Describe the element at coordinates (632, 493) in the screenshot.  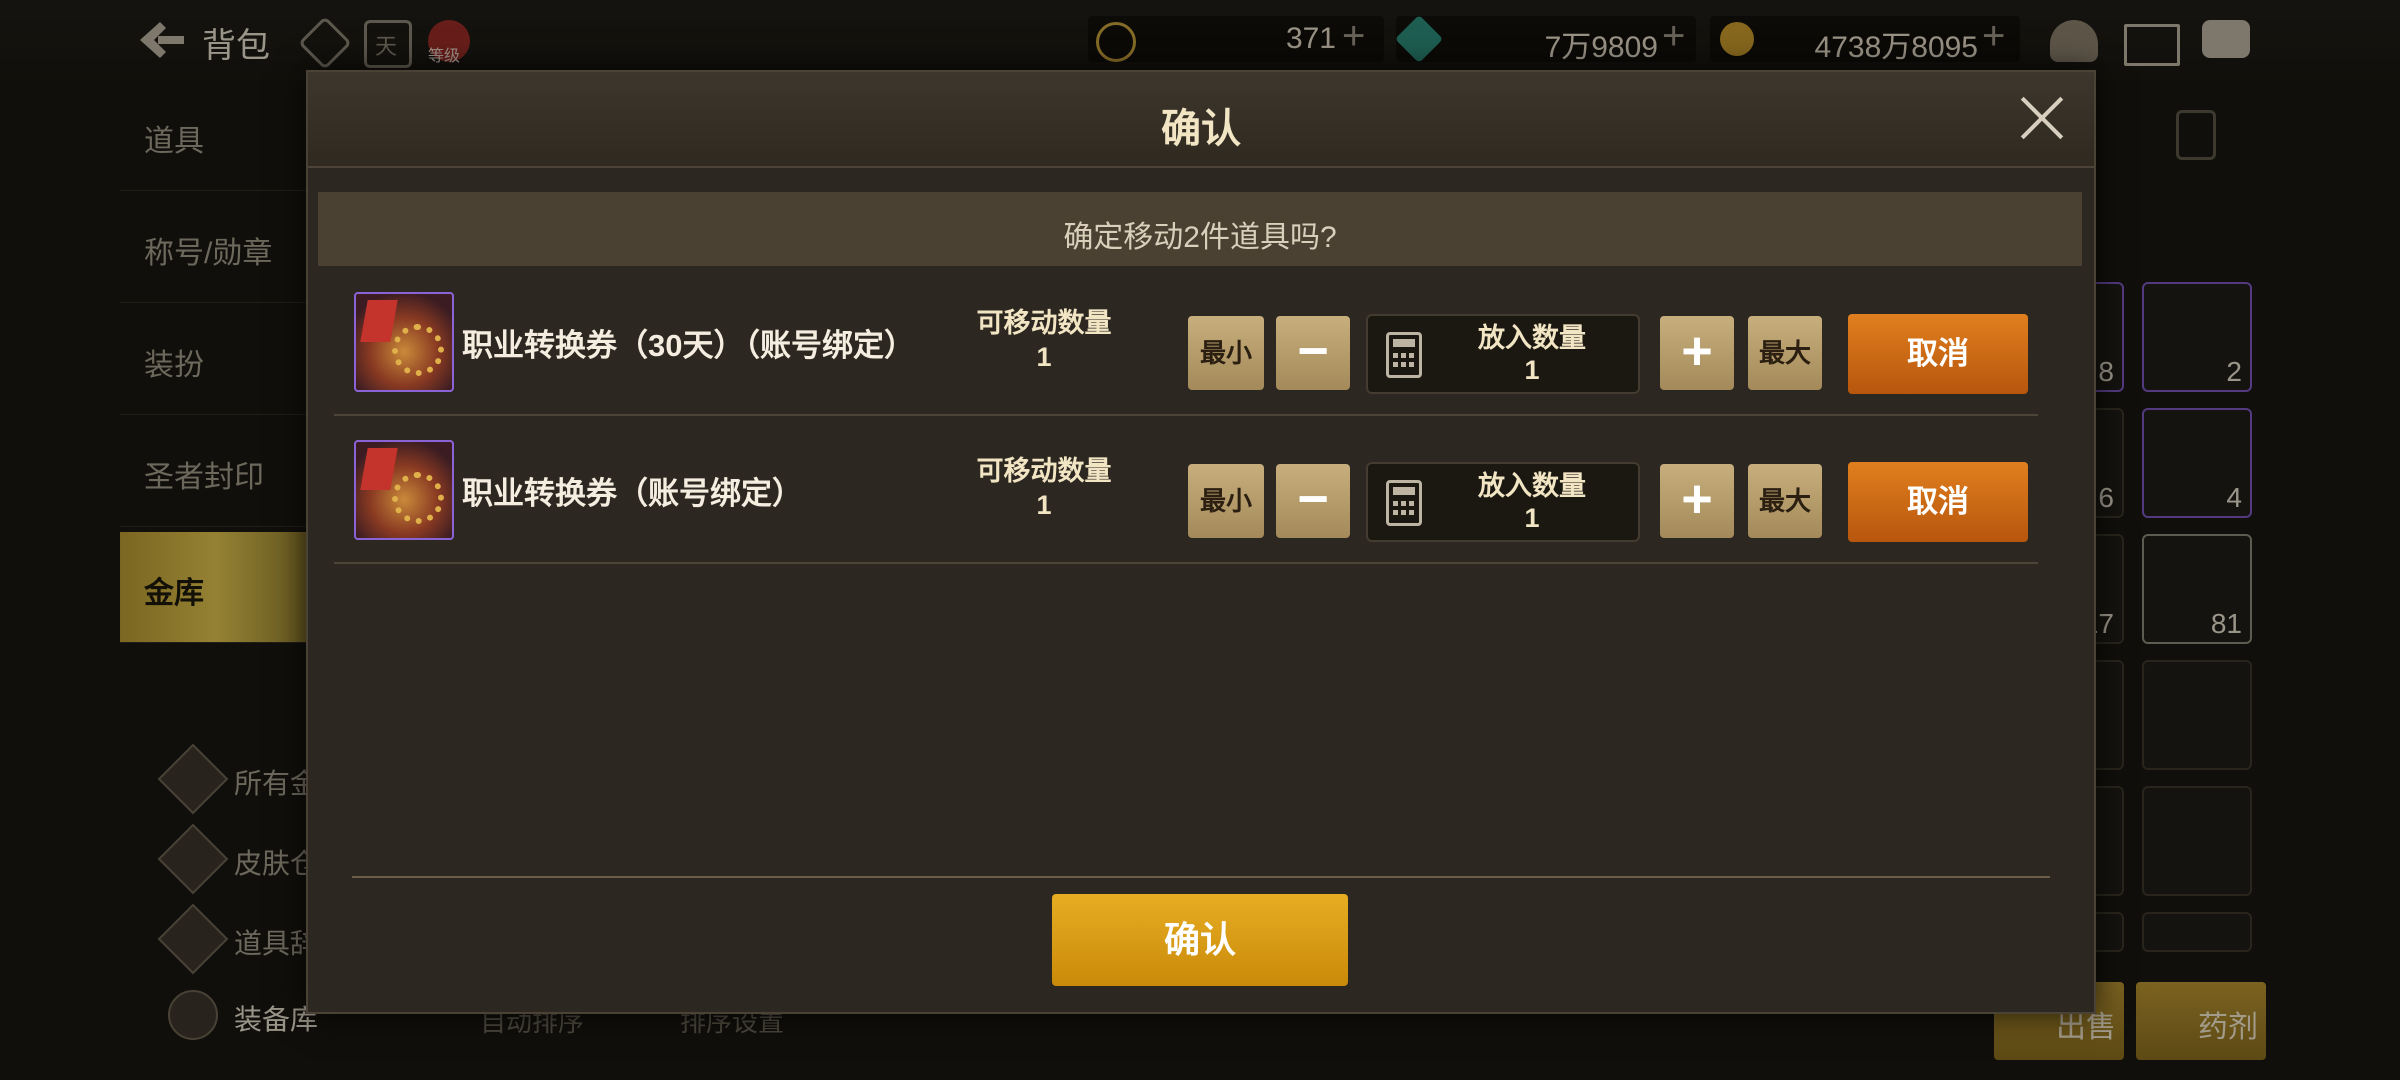
I see `item-name: 职业转换券（账号绑定）` at that location.